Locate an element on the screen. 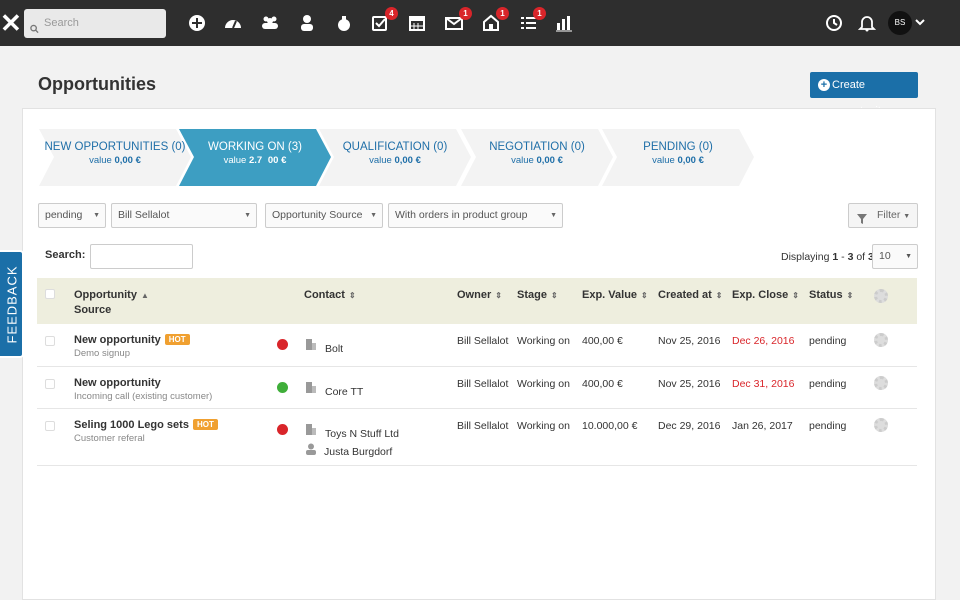  stage-qualification: QUALIFICATION (0) value 0,00 € is located at coordinates (395, 157).